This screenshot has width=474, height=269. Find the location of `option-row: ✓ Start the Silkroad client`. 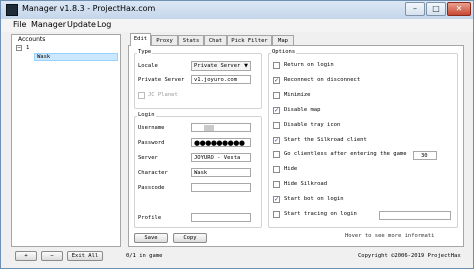

option-row: ✓ Start the Silkroad client is located at coordinates (363, 140).